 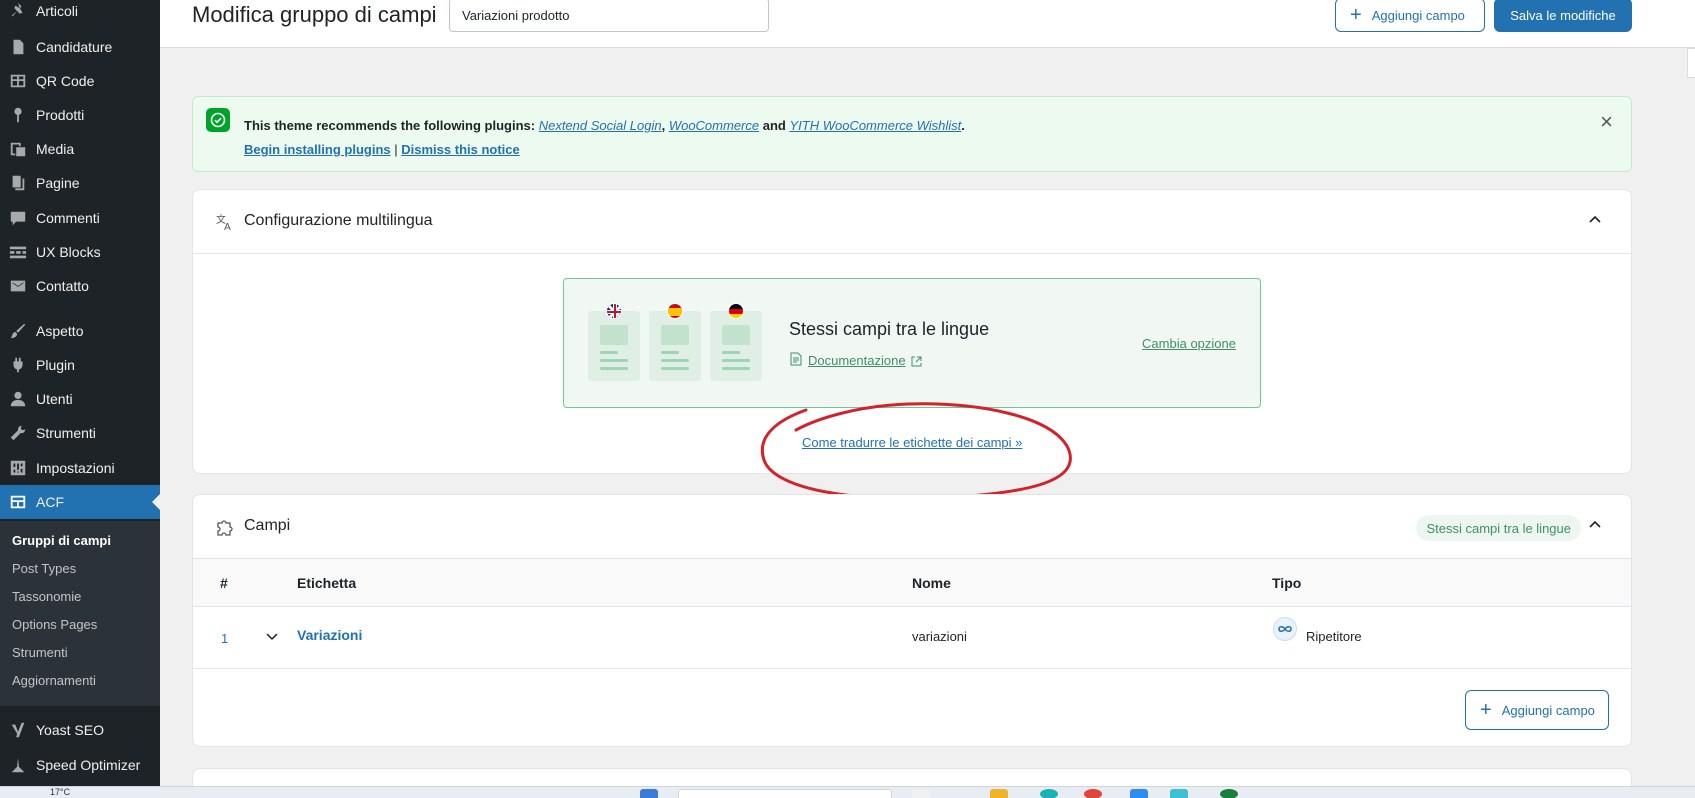 What do you see at coordinates (714, 125) in the screenshot?
I see `plugin-link-woocommerce: WooCommerce` at bounding box center [714, 125].